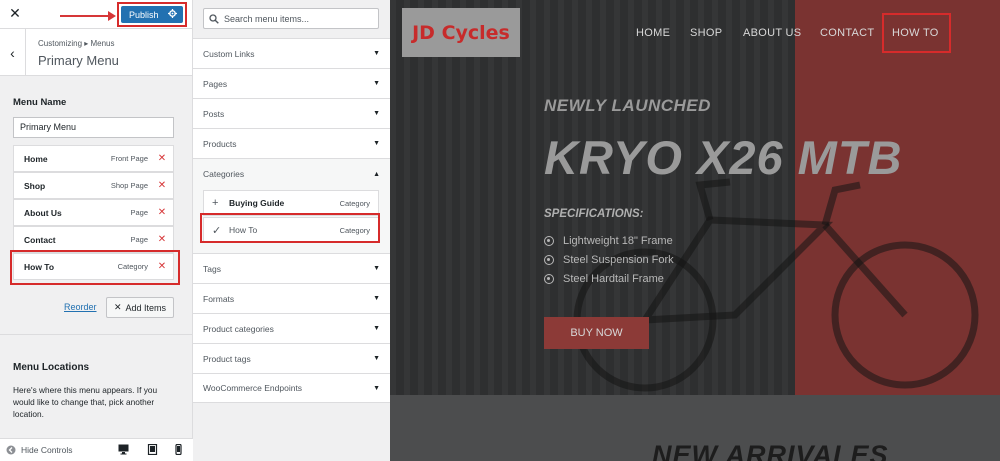 The image size is (1000, 461). I want to click on menu-item-title: Home, so click(36, 158).